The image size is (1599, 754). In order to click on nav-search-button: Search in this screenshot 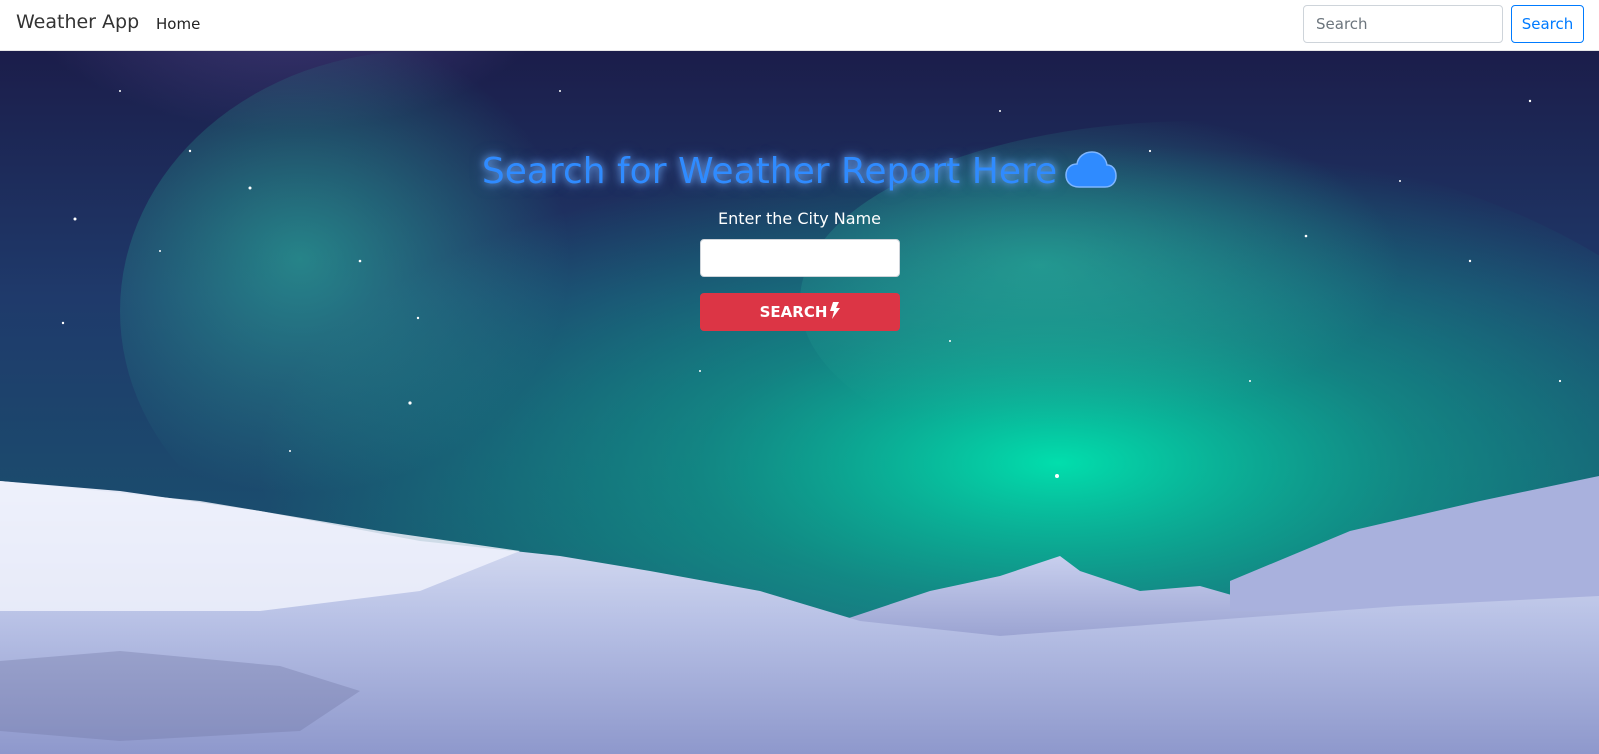, I will do `click(1547, 24)`.